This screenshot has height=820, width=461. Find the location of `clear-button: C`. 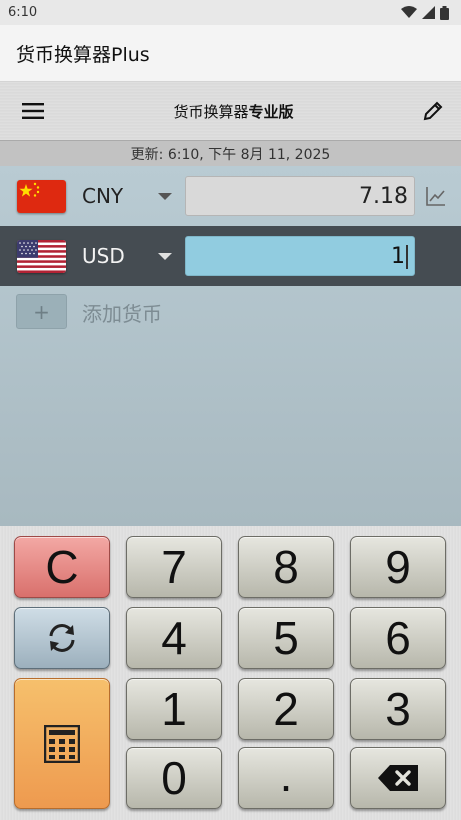

clear-button: C is located at coordinates (62, 567).